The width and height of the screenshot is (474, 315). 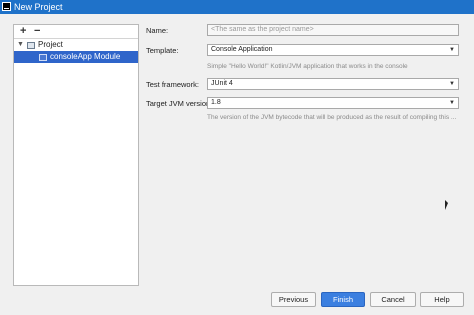 I want to click on test-framework-label: Test framework:, so click(x=172, y=84).